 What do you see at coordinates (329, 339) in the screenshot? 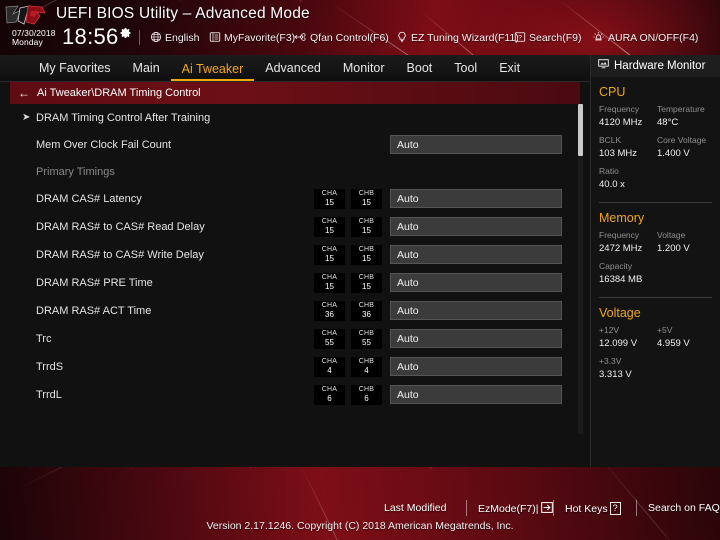
I see `channel-a-readout: CHA 55` at bounding box center [329, 339].